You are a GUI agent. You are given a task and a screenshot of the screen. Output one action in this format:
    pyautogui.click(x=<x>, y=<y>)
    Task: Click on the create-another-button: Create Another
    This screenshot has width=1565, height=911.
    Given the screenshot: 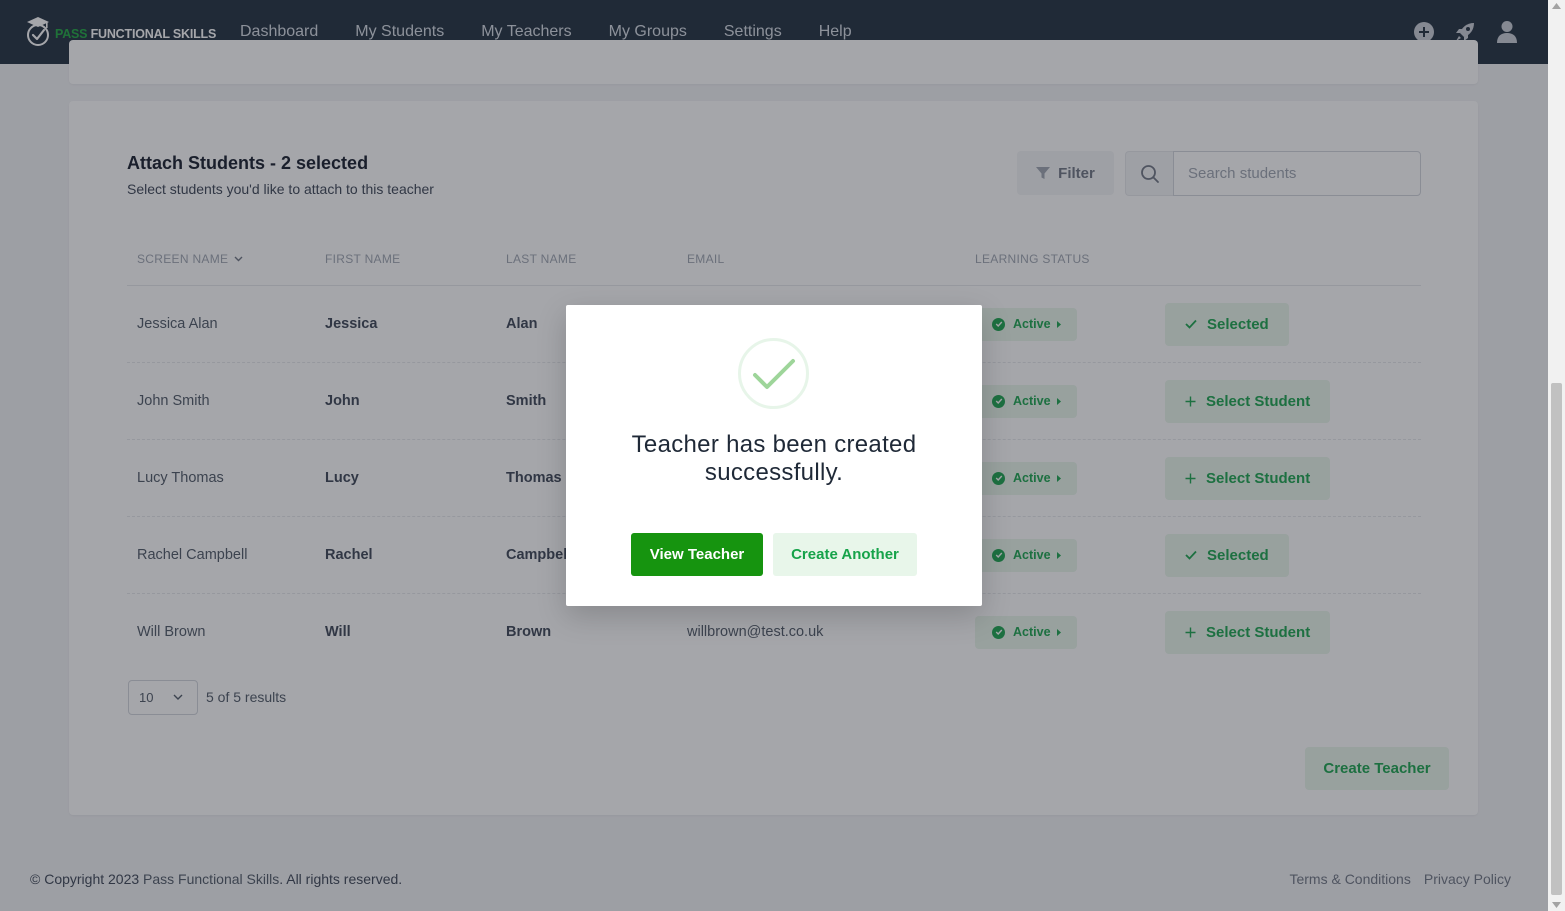 What is the action you would take?
    pyautogui.click(x=845, y=554)
    